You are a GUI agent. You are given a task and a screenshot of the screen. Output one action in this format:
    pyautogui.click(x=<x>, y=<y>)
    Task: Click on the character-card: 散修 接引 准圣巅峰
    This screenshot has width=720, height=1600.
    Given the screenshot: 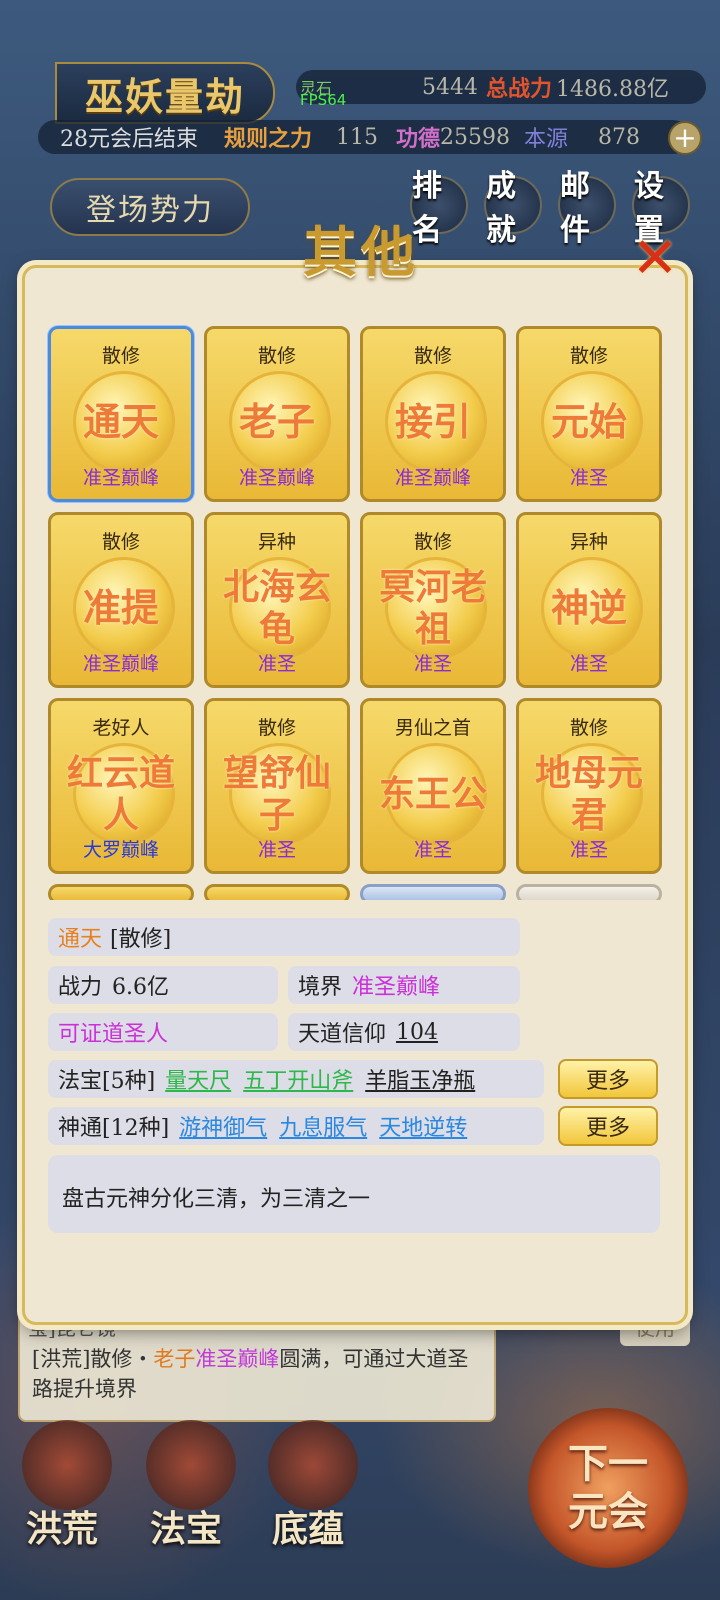 What is the action you would take?
    pyautogui.click(x=433, y=414)
    